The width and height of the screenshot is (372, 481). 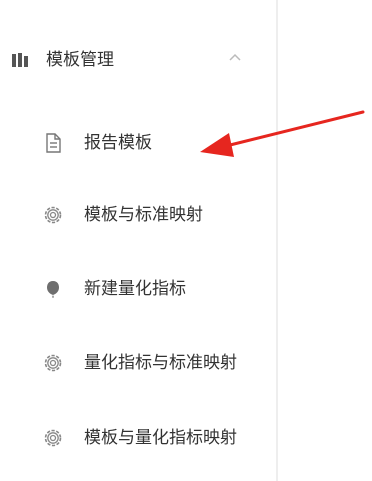 What do you see at coordinates (277, 240) in the screenshot?
I see `sidebar-divider` at bounding box center [277, 240].